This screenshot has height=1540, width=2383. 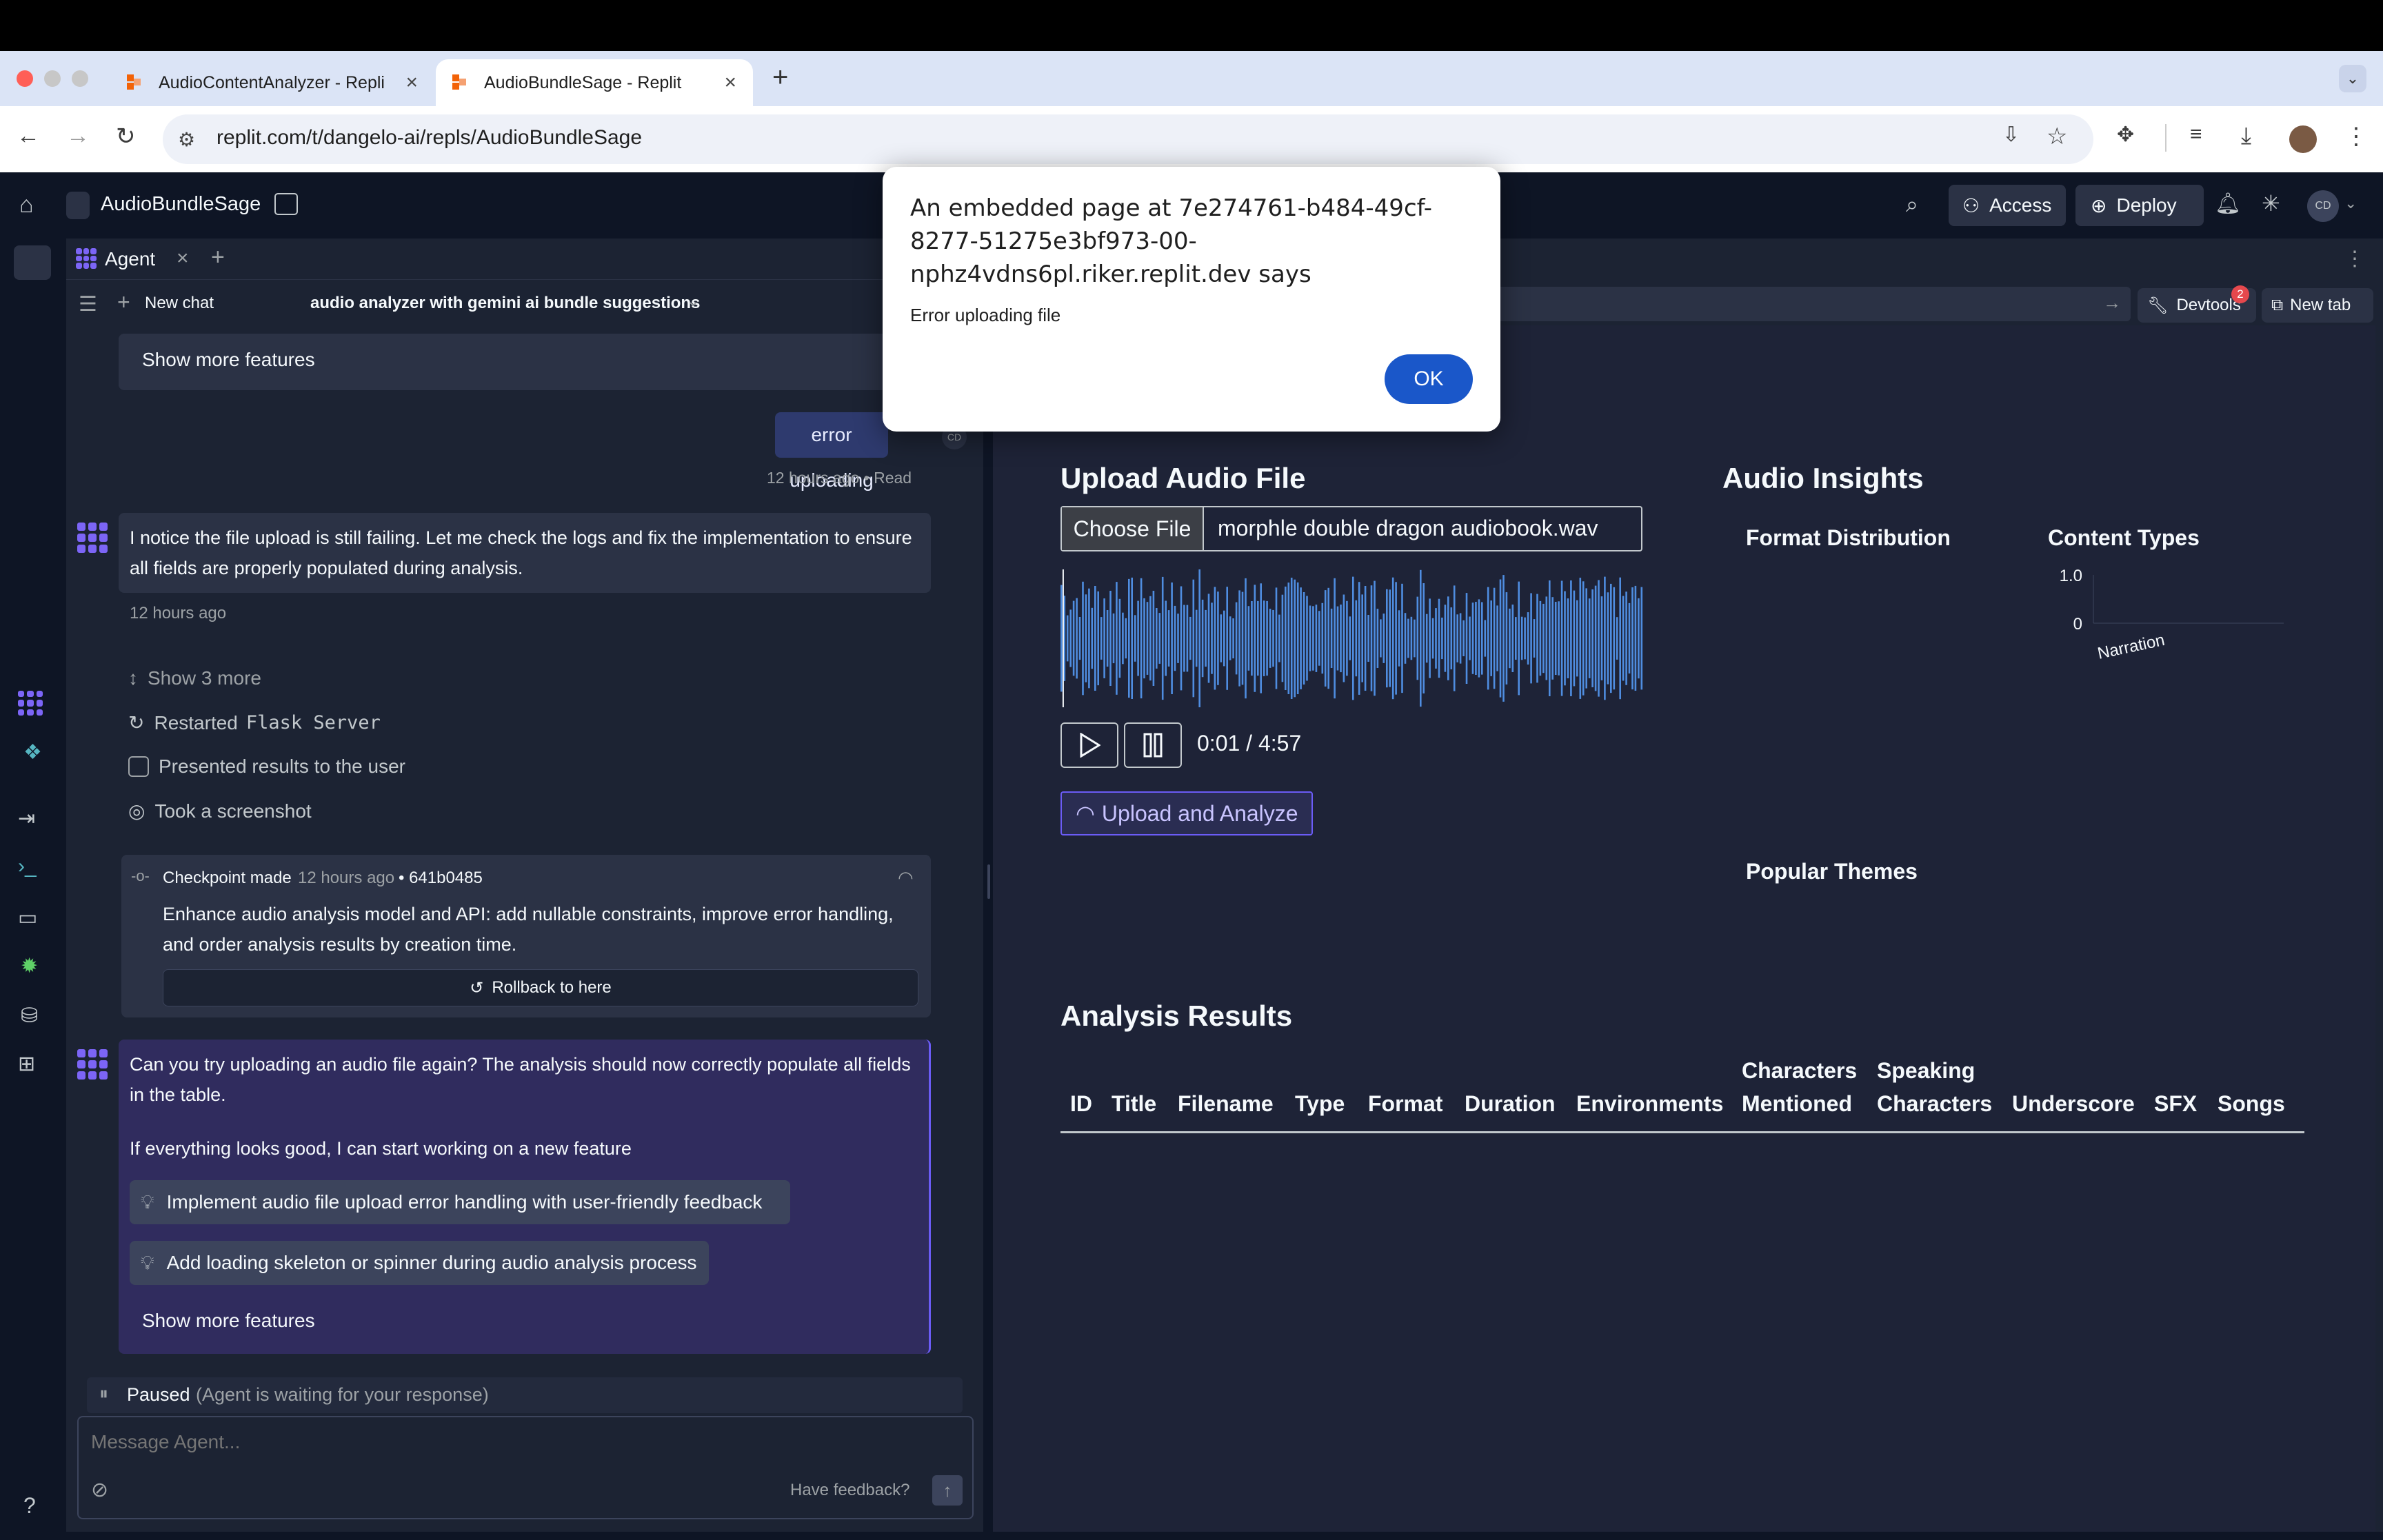 What do you see at coordinates (594, 83) in the screenshot?
I see `browser-tab-audiobundlesage: AudioBundleSage - Replit ×` at bounding box center [594, 83].